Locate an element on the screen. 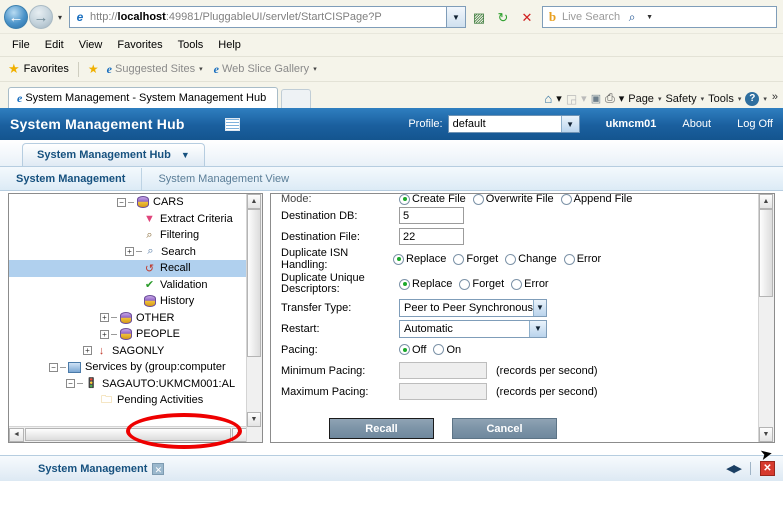 This screenshot has height=521, width=783. scroll-left-icon: ◄ is located at coordinates (16, 434).